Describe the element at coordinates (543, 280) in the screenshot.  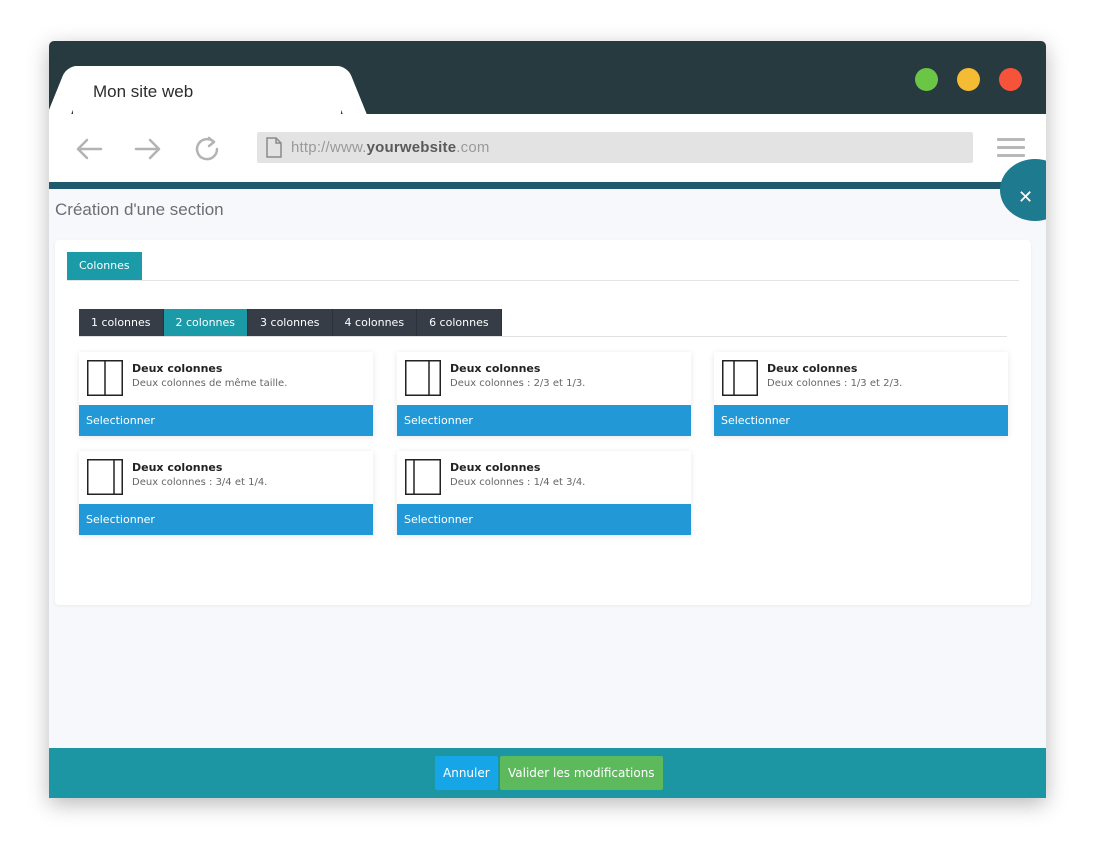
I see `tab-divider` at that location.